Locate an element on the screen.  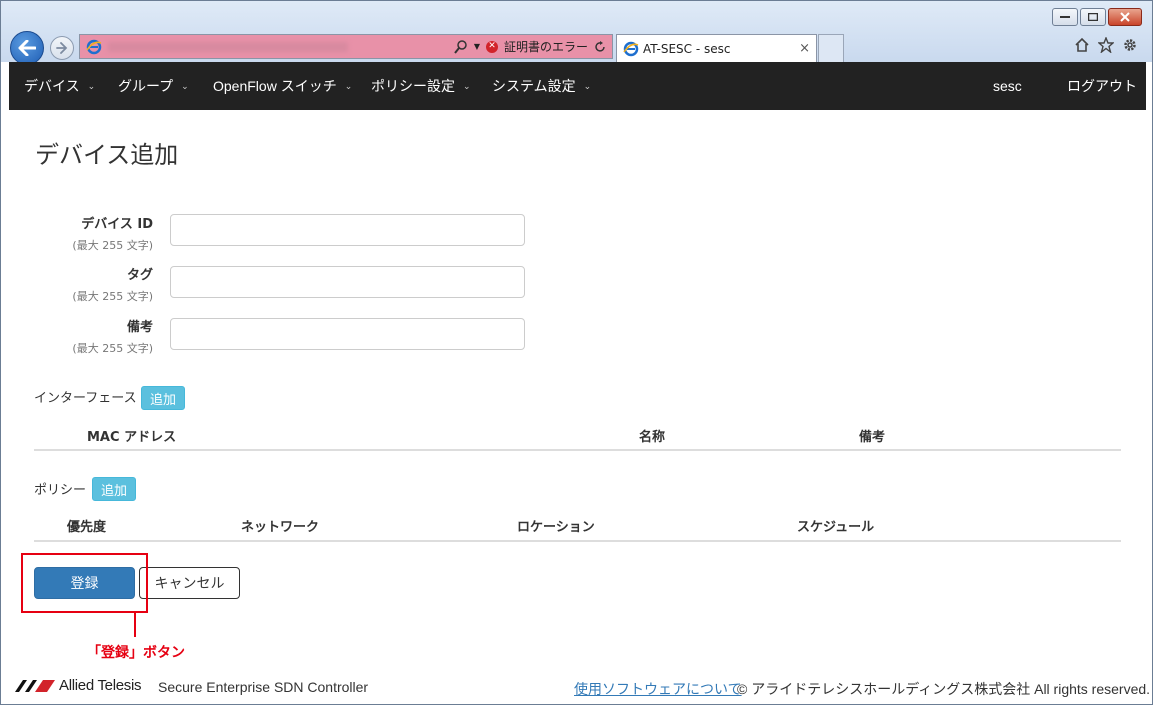
column-header-name: 名称 is located at coordinates (652, 437).